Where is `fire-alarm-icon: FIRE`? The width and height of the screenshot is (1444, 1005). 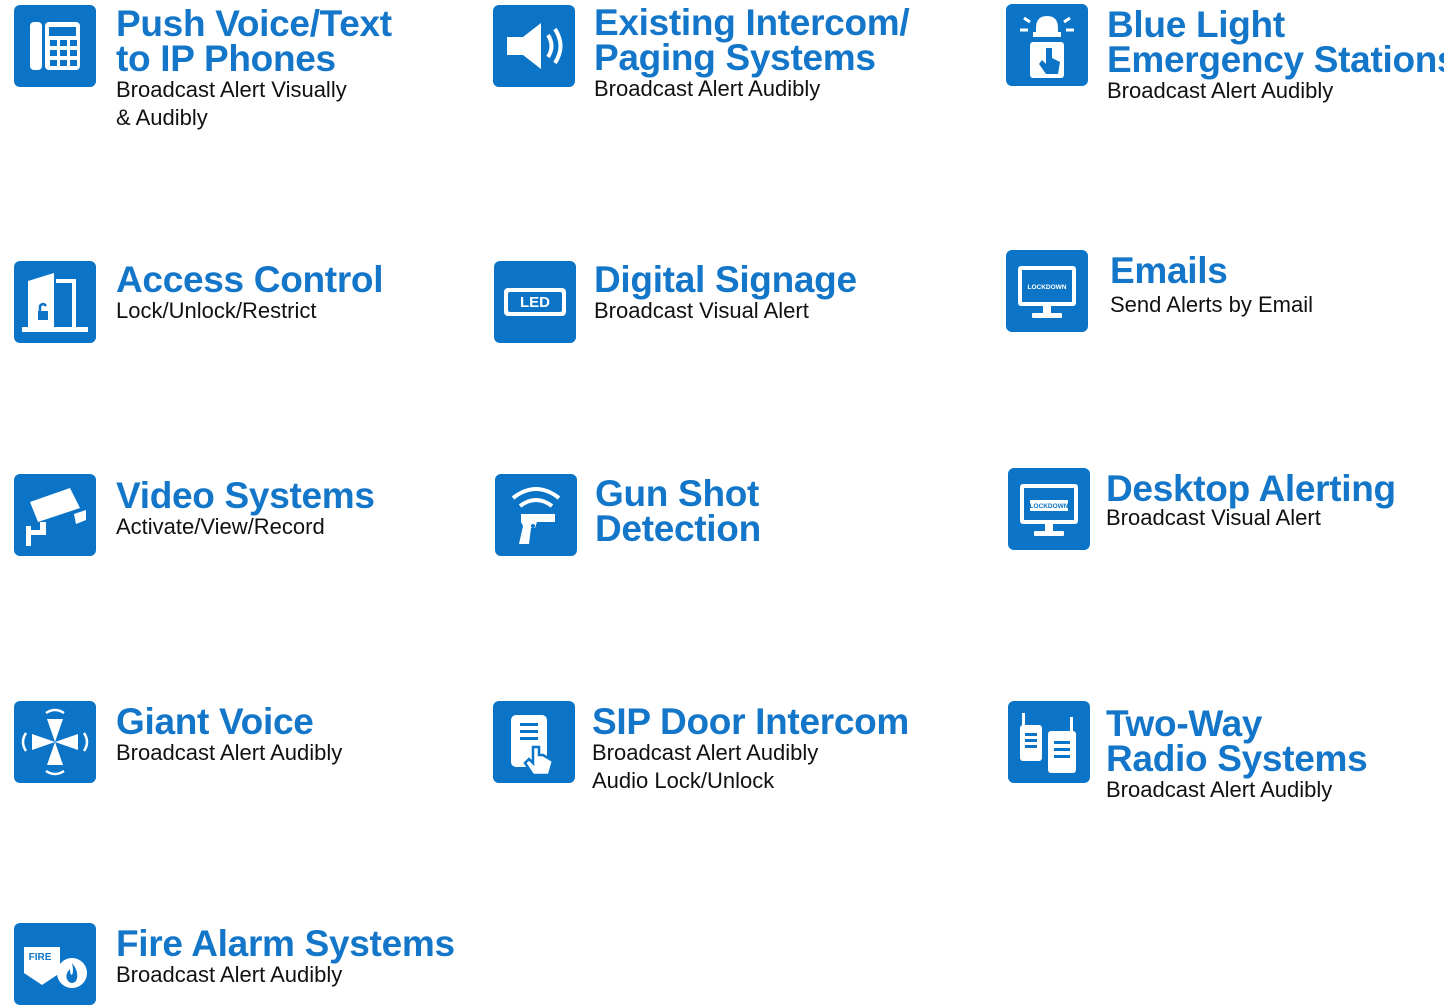
fire-alarm-icon: FIRE is located at coordinates (55, 964).